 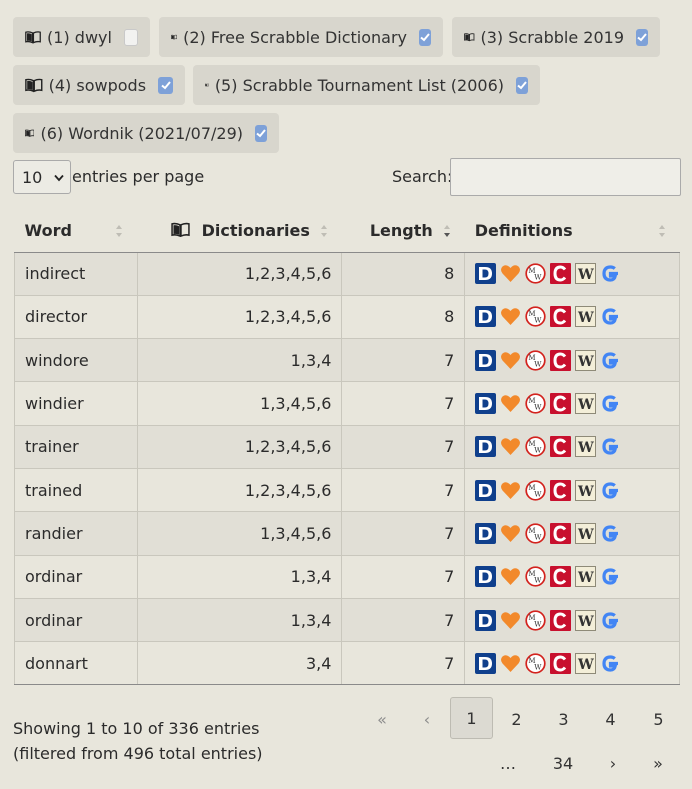 I want to click on pagination-first: «, so click(x=382, y=719).